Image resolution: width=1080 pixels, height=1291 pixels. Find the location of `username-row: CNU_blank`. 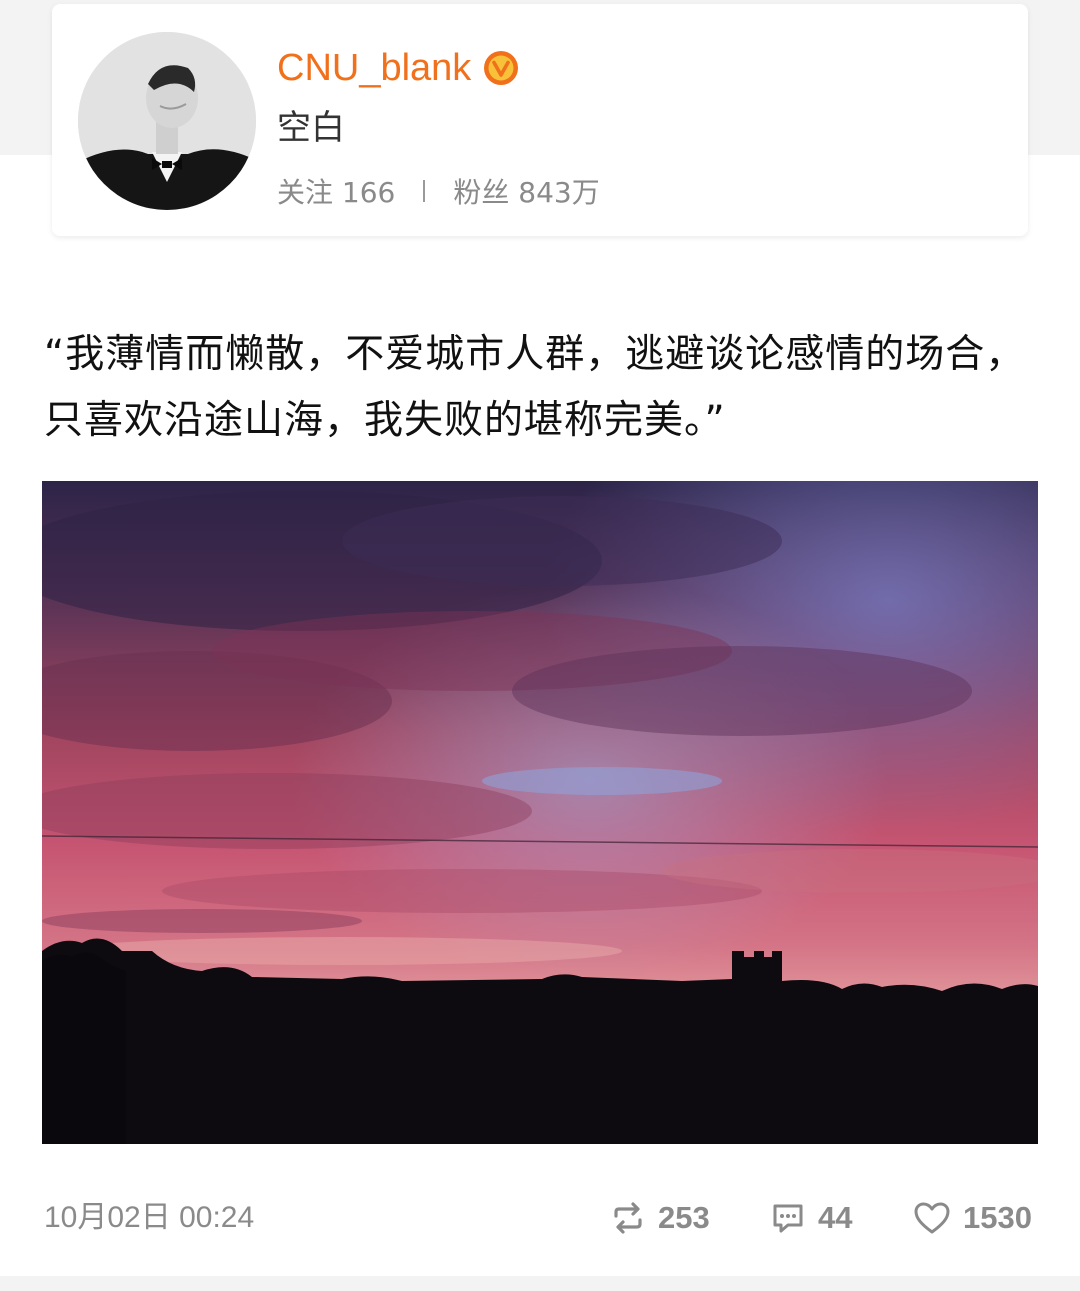

username-row: CNU_blank is located at coordinates (398, 68).